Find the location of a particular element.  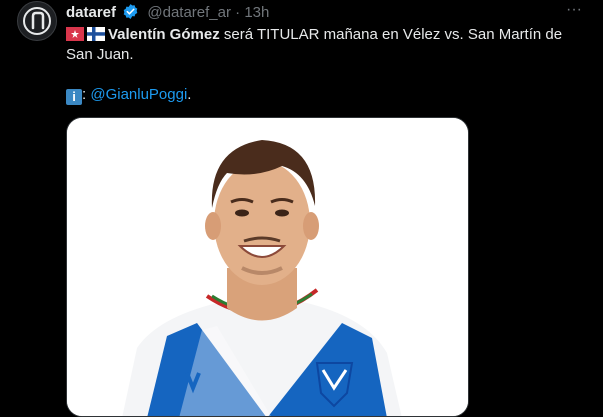

author-name: dataref is located at coordinates (91, 12).